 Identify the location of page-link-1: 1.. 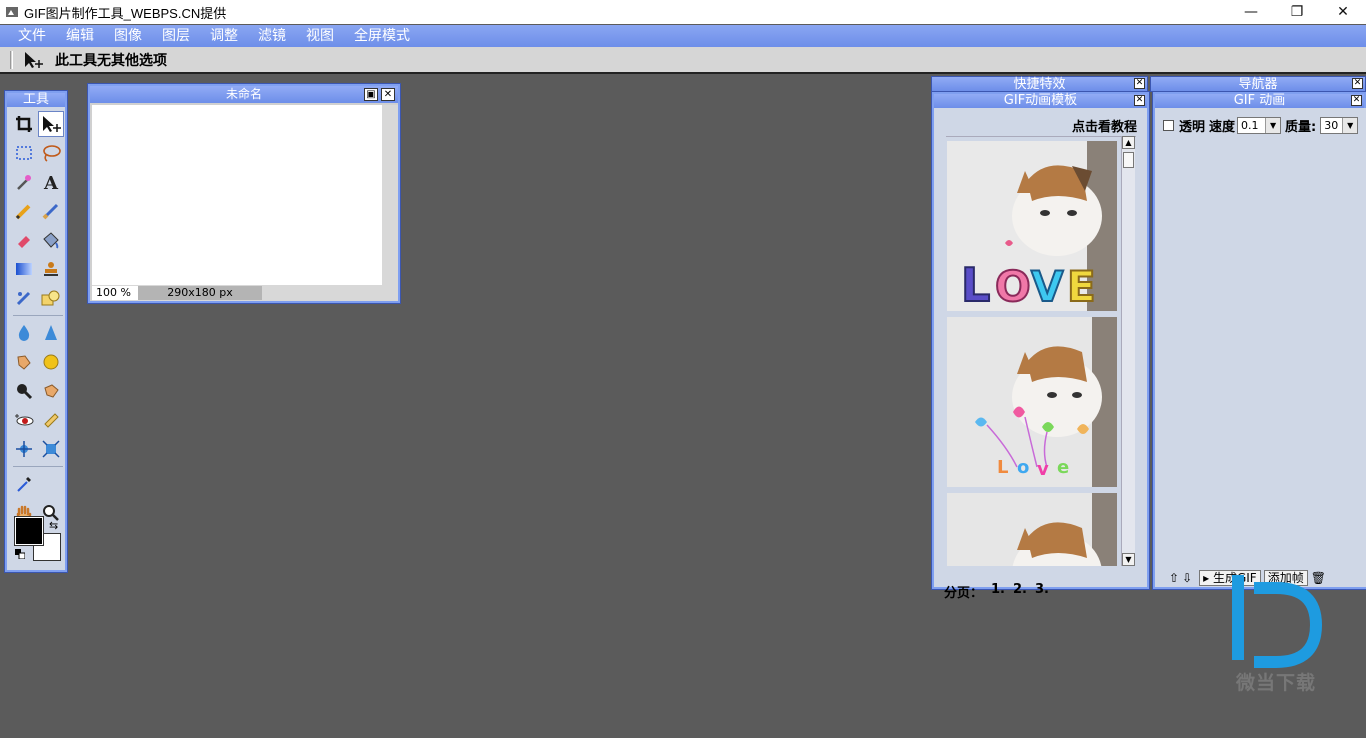
(998, 591).